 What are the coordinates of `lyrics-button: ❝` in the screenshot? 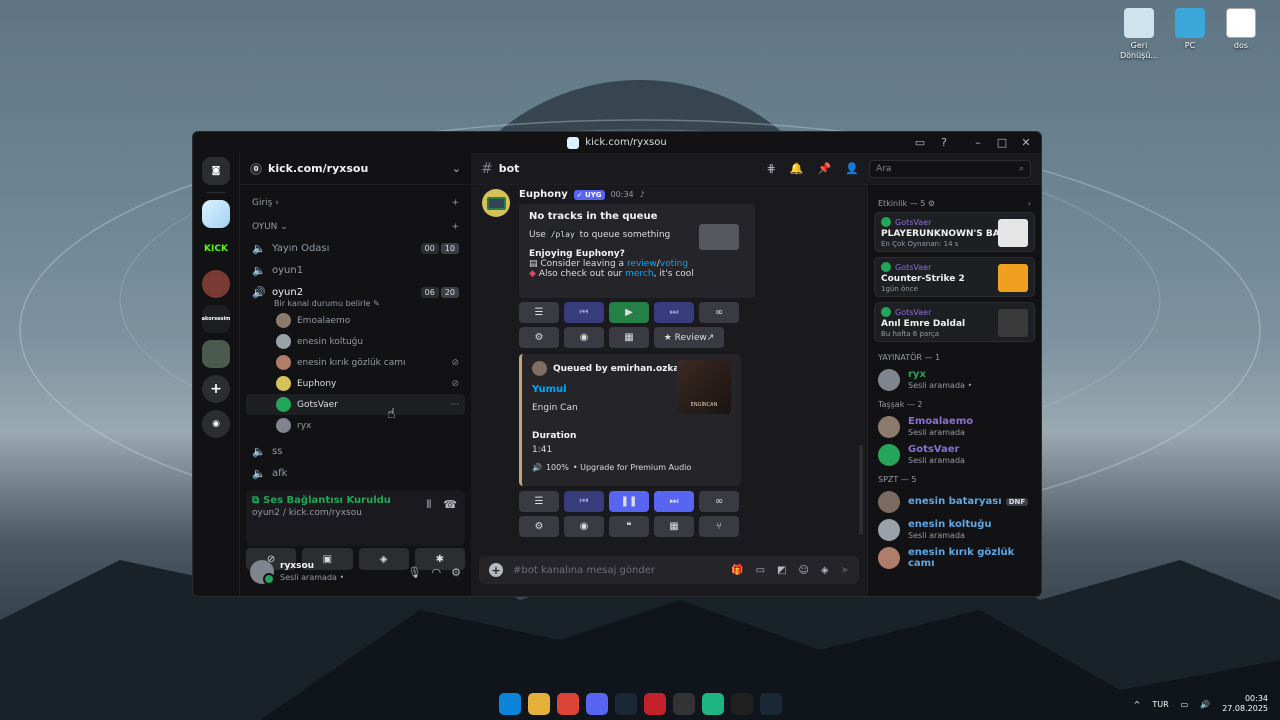 It's located at (629, 526).